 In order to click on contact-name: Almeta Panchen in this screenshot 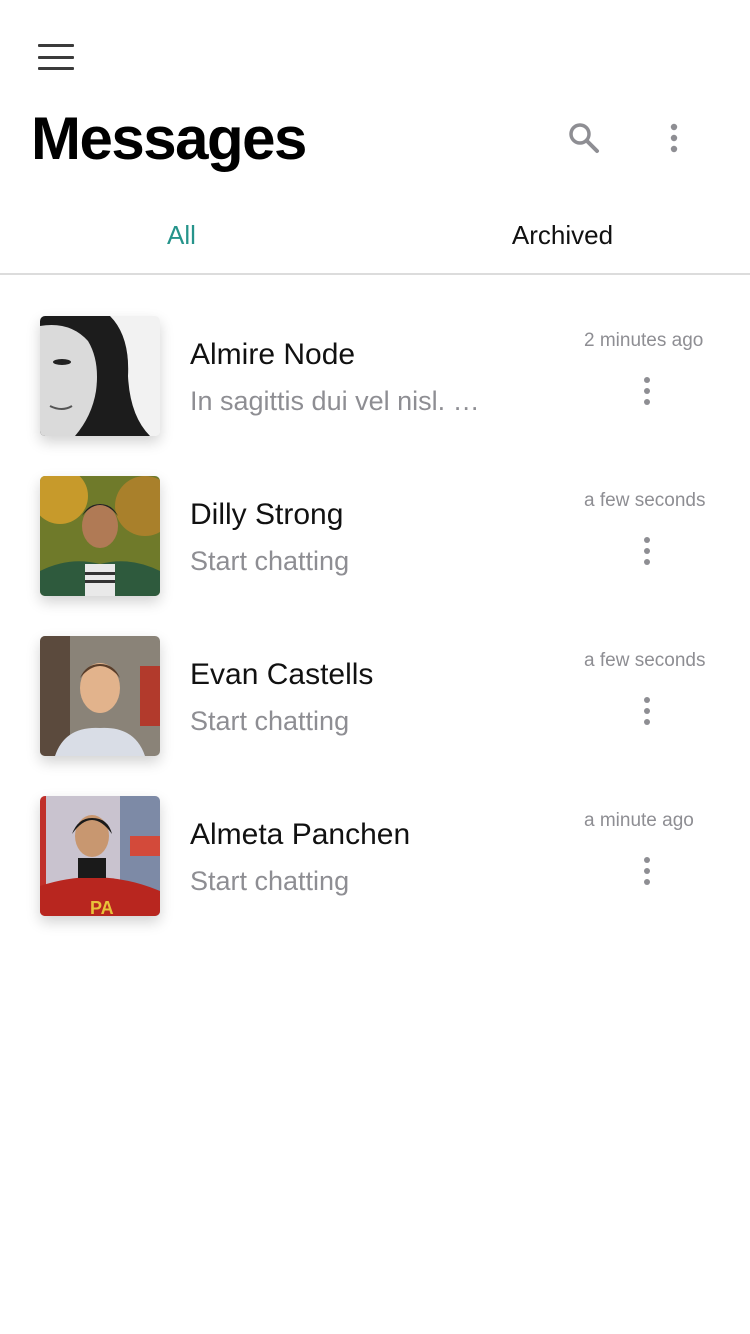, I will do `click(300, 834)`.